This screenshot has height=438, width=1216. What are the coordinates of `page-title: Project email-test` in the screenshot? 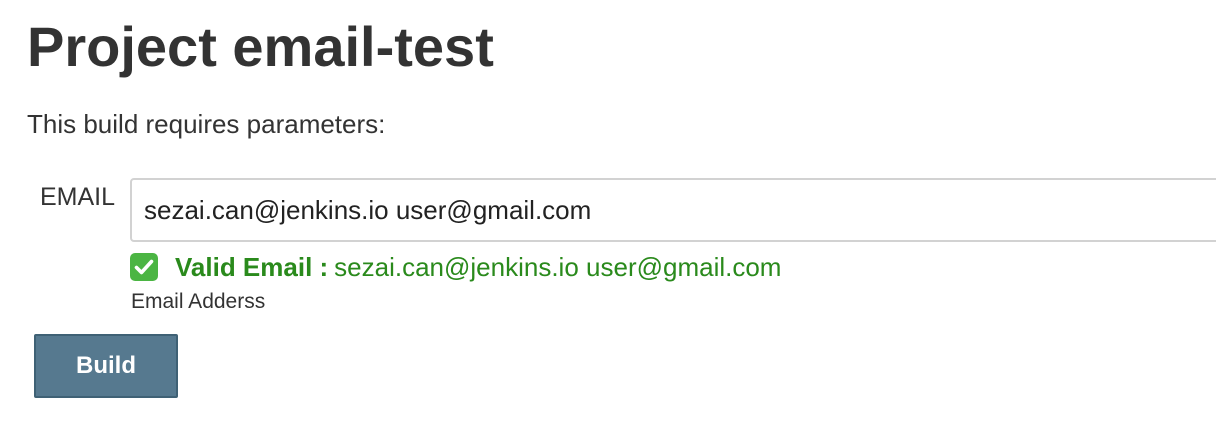 It's located at (260, 46).